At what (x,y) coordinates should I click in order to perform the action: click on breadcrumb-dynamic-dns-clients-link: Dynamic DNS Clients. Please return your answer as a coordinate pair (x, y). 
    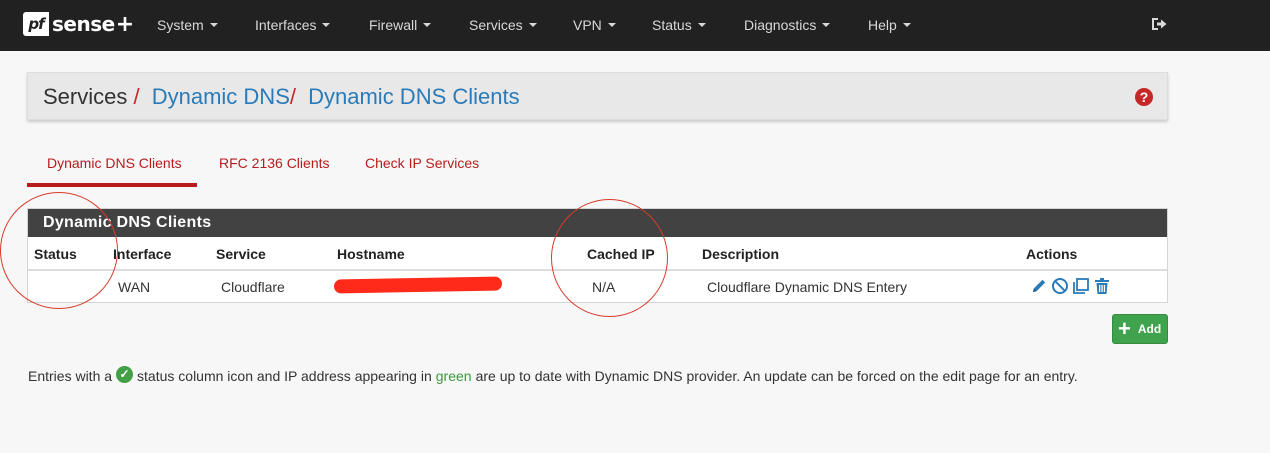
    Looking at the image, I should click on (414, 96).